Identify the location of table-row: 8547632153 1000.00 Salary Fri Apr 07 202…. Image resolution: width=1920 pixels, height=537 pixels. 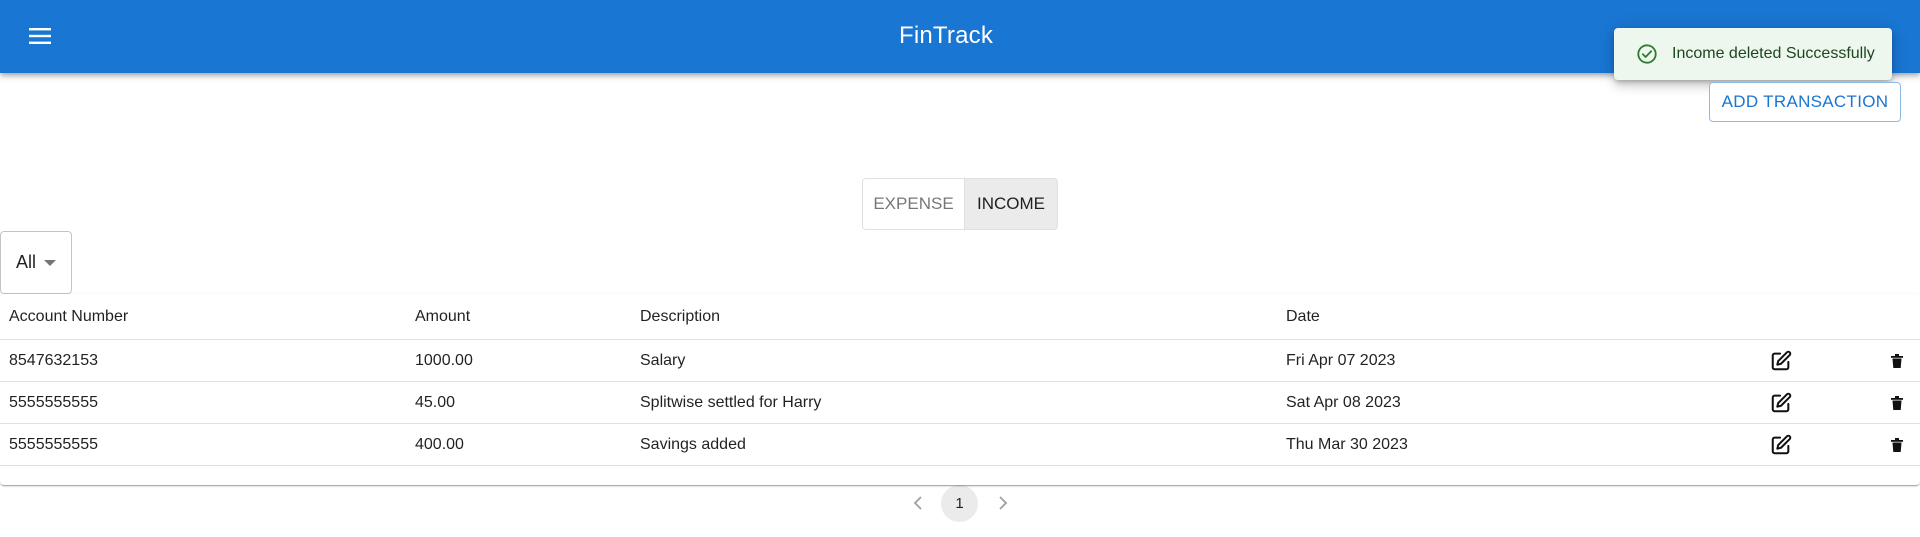
(960, 361).